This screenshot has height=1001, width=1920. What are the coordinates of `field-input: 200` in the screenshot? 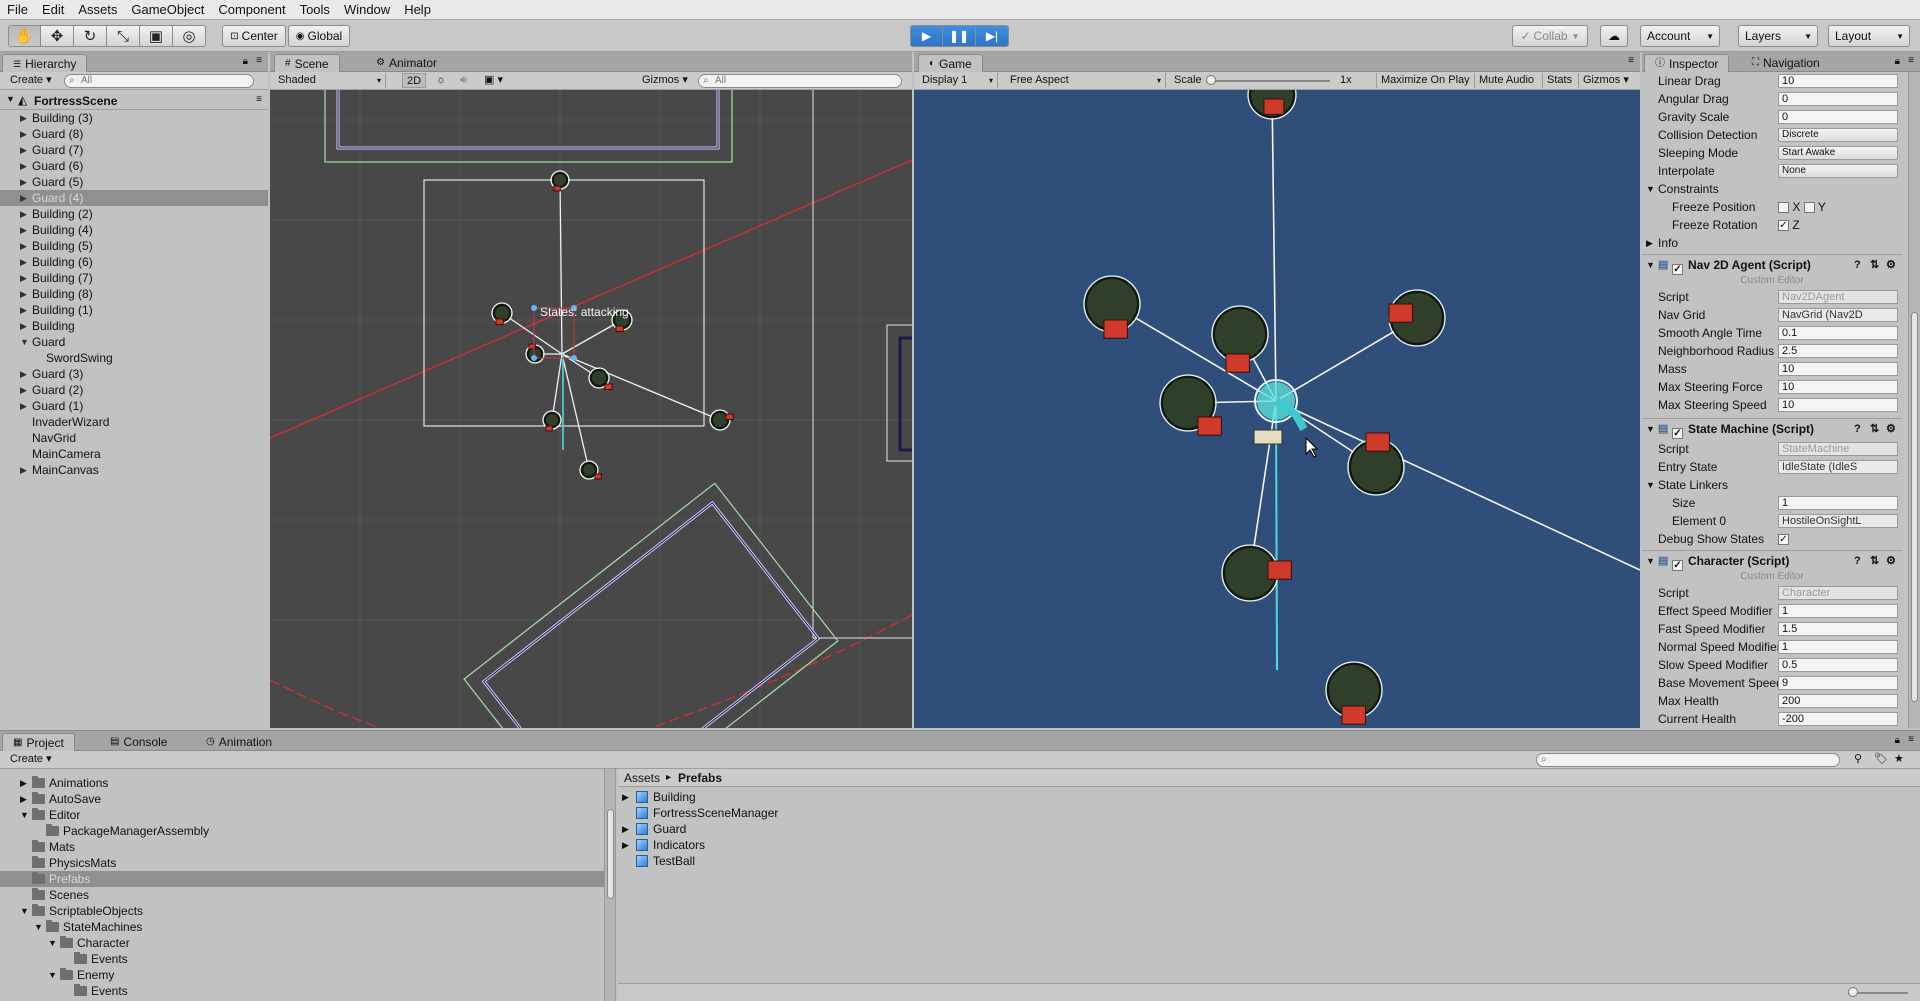 It's located at (1838, 701).